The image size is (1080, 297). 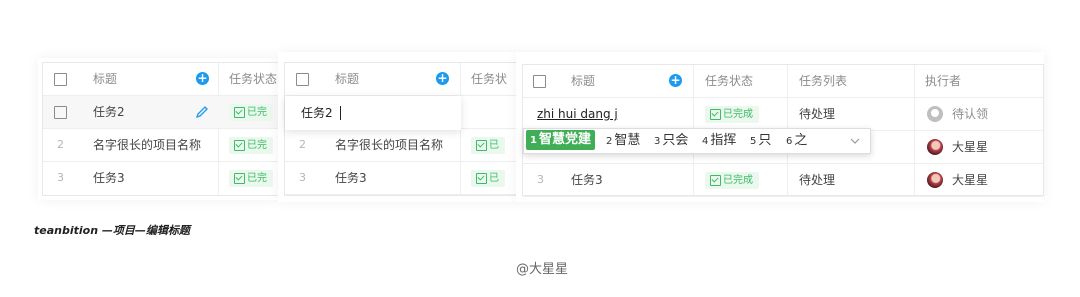 I want to click on column-status-header: 任务状, so click(x=489, y=79).